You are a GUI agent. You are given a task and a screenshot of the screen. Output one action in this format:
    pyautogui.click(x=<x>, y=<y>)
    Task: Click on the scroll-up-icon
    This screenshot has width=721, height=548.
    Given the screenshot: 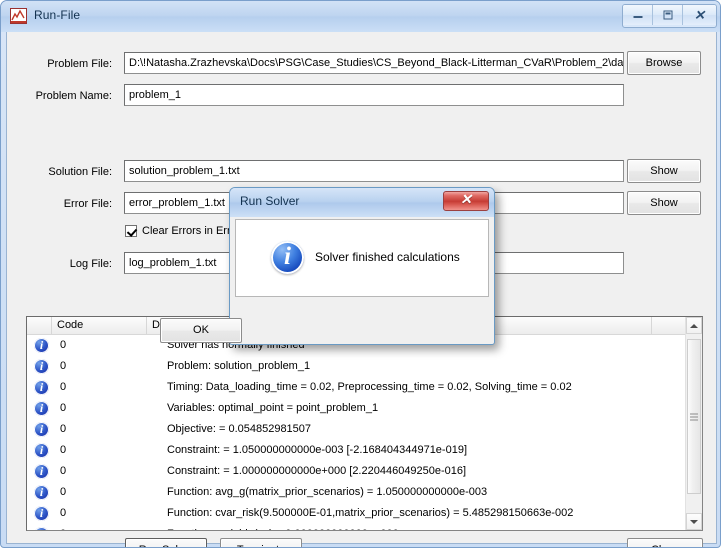 What is the action you would take?
    pyautogui.click(x=694, y=325)
    